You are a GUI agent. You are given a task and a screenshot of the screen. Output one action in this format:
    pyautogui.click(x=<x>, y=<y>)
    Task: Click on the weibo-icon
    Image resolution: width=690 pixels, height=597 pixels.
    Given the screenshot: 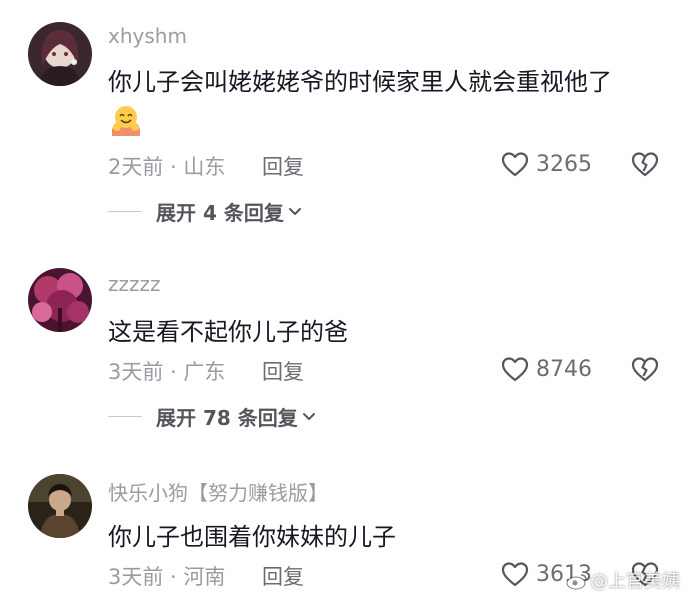 What is the action you would take?
    pyautogui.click(x=576, y=582)
    